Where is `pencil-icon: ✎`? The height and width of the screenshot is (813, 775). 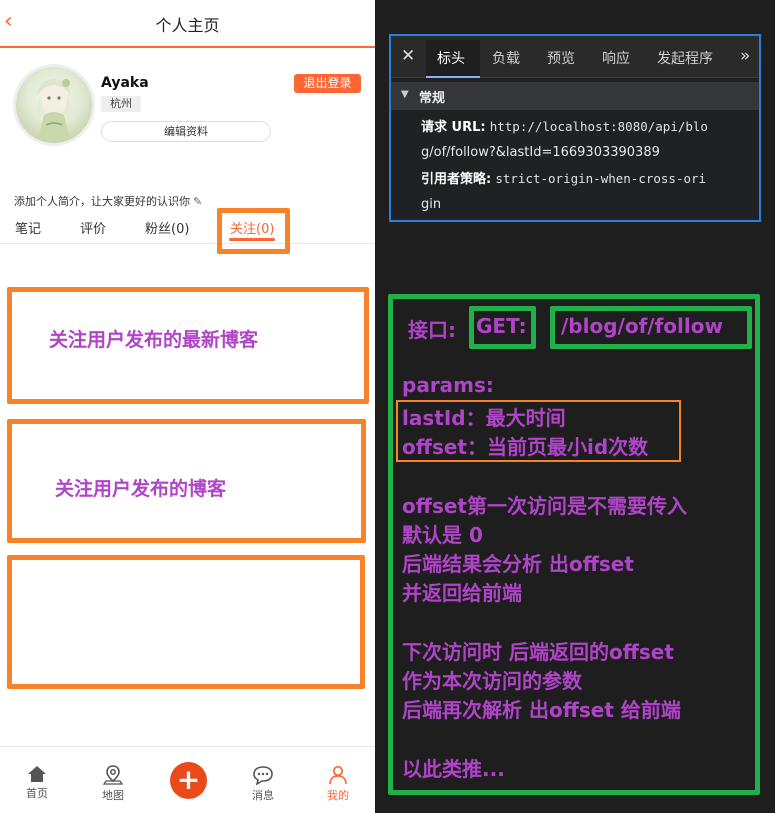 pencil-icon: ✎ is located at coordinates (198, 201).